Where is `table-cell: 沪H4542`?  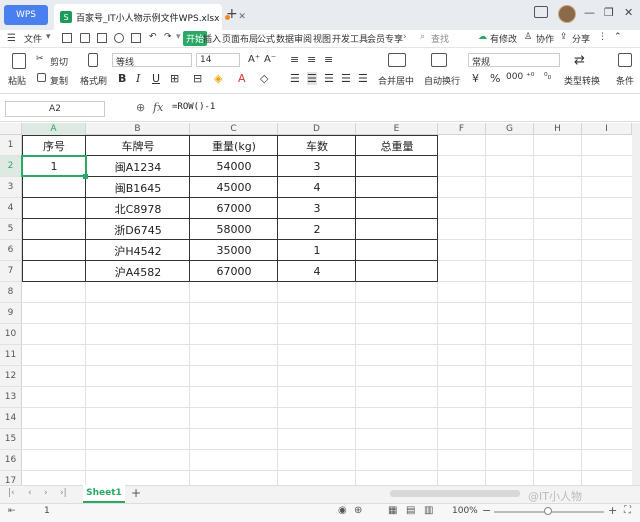 table-cell: 沪H4542 is located at coordinates (138, 250).